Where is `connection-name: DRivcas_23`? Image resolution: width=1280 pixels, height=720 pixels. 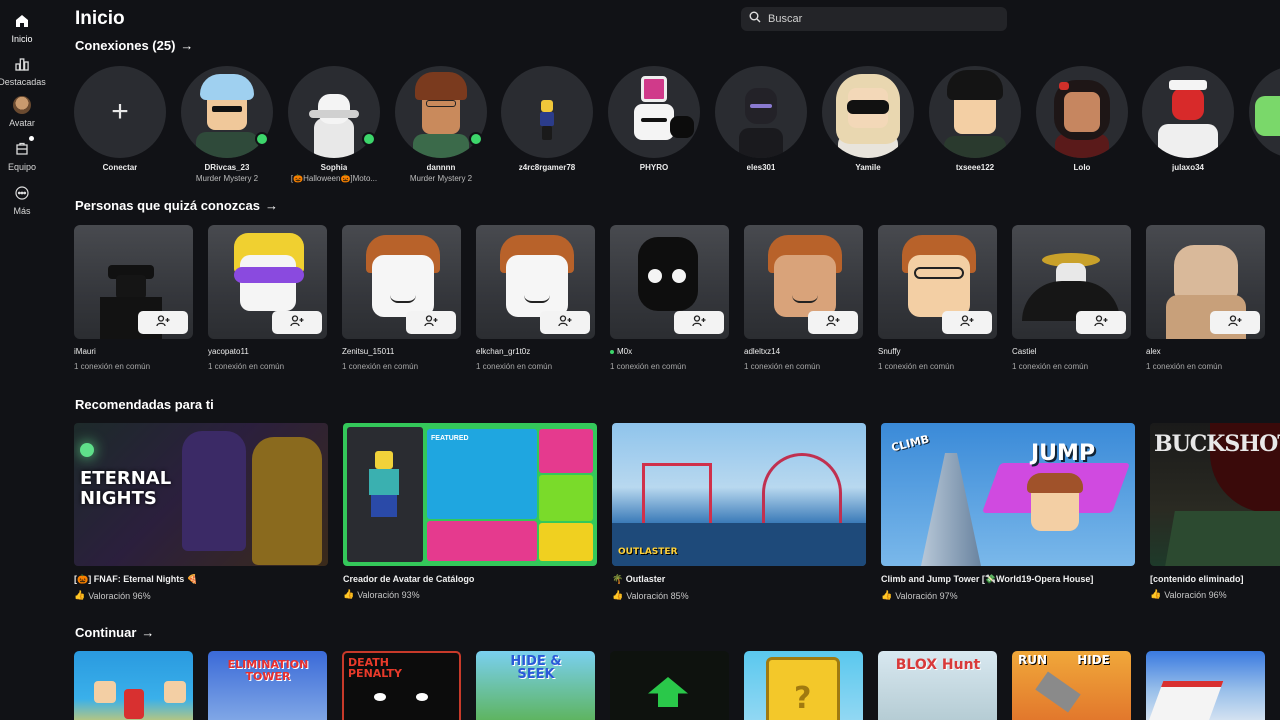
connection-name: DRivcas_23 is located at coordinates (227, 167).